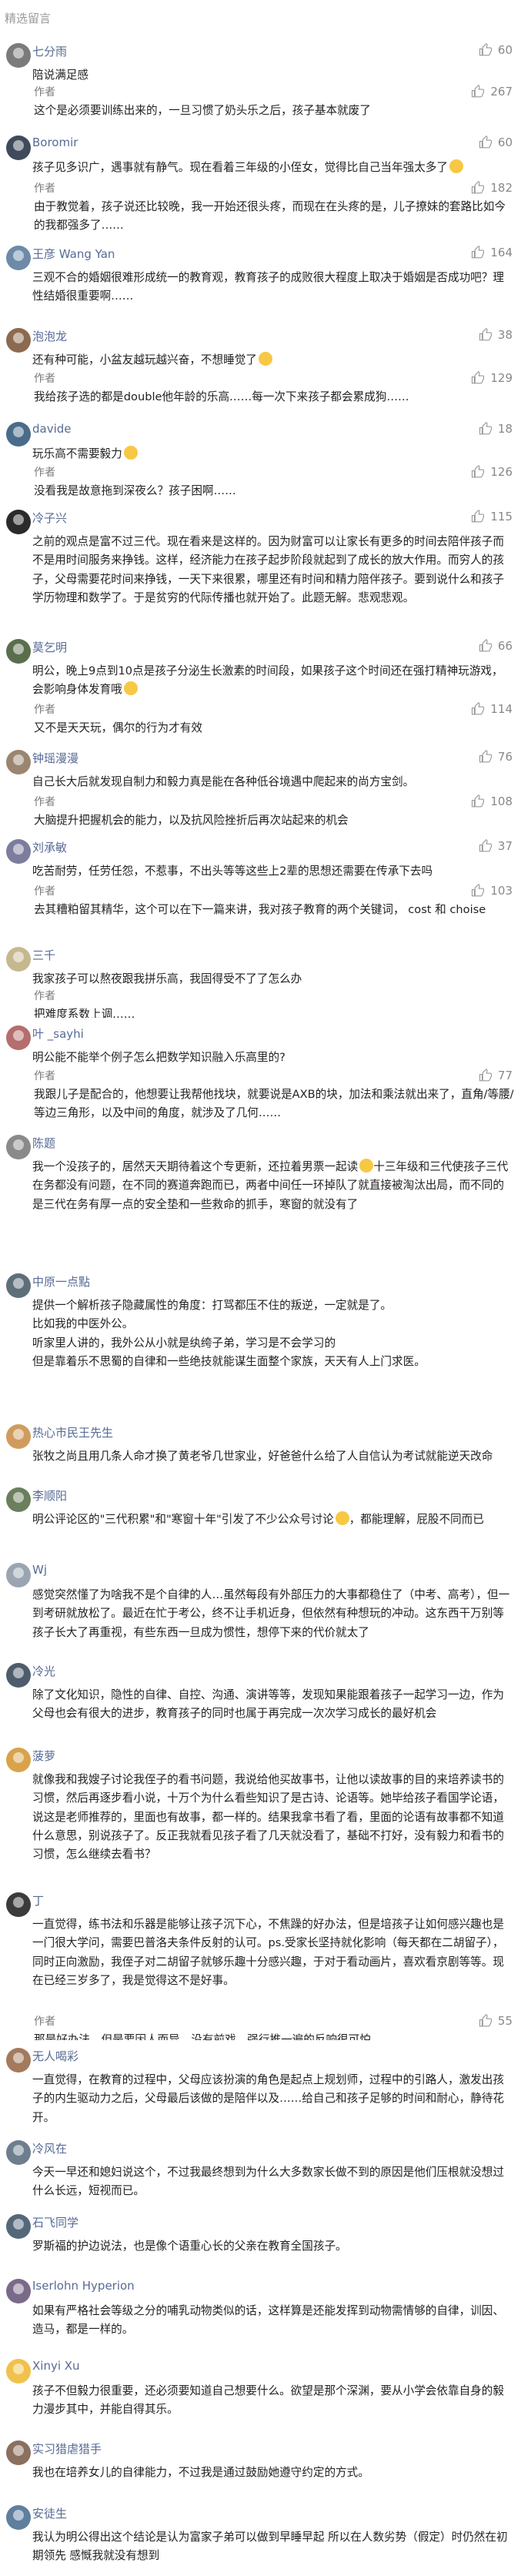 The width and height of the screenshot is (531, 2576). I want to click on like-button: 115, so click(491, 517).